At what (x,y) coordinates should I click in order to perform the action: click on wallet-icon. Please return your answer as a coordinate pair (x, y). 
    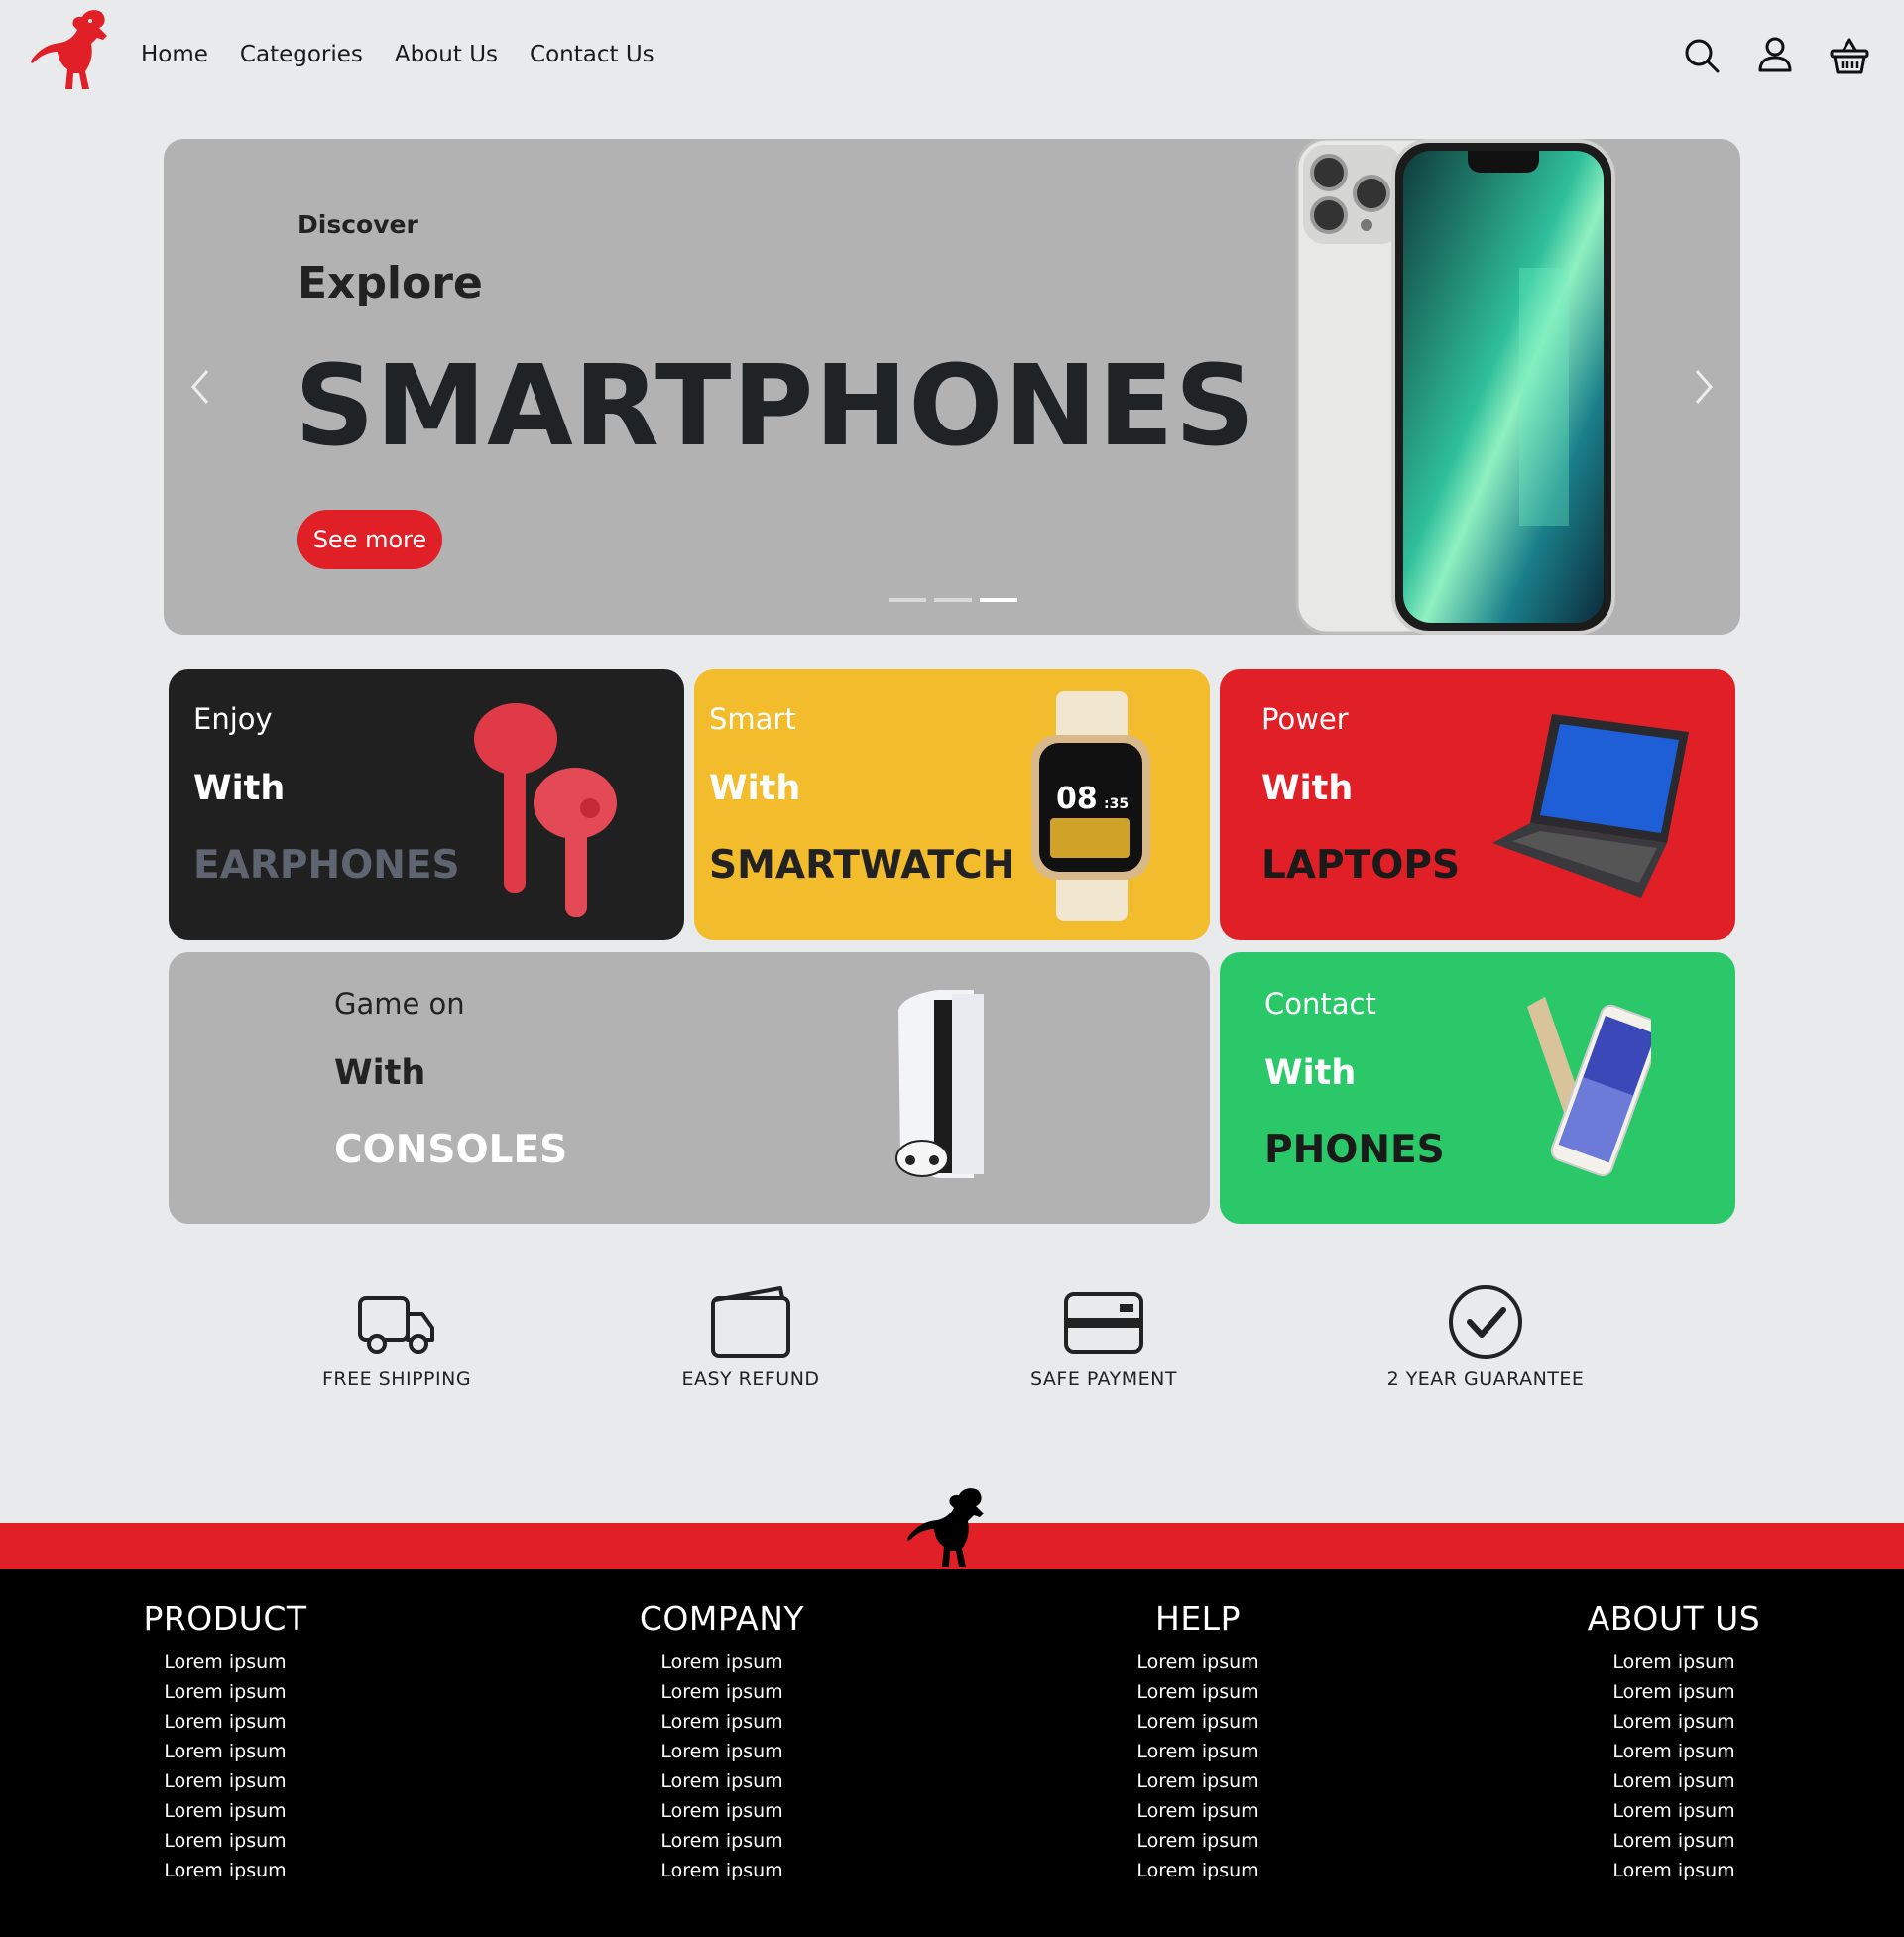
    Looking at the image, I should click on (750, 1322).